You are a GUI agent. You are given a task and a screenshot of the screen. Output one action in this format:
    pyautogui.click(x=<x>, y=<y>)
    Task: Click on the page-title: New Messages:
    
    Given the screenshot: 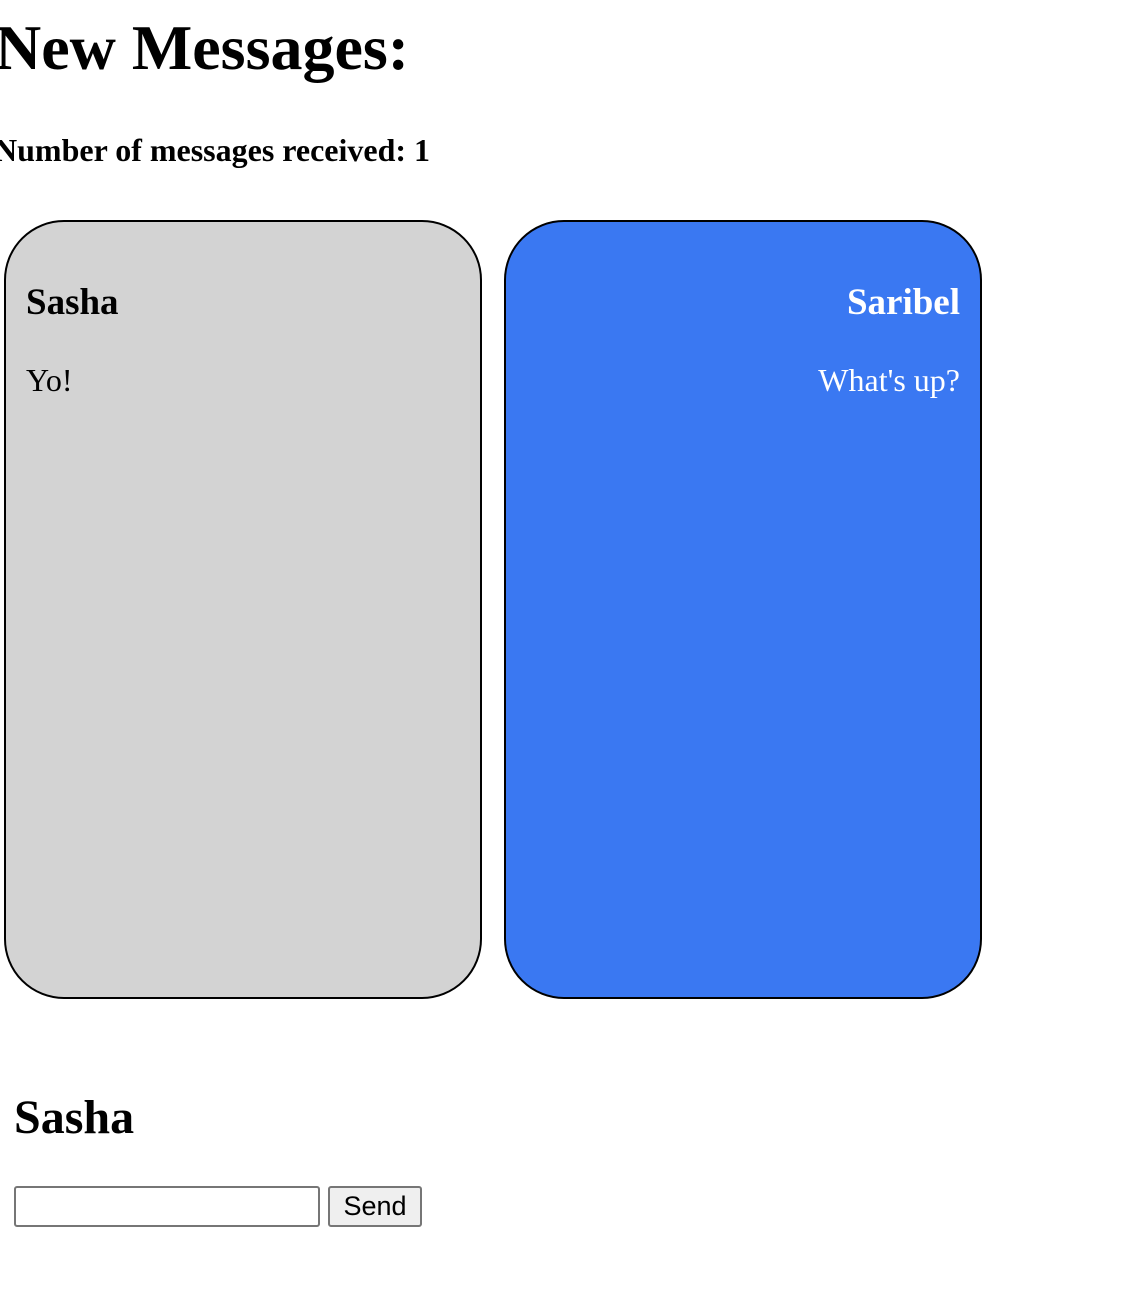 What is the action you would take?
    pyautogui.click(x=205, y=47)
    